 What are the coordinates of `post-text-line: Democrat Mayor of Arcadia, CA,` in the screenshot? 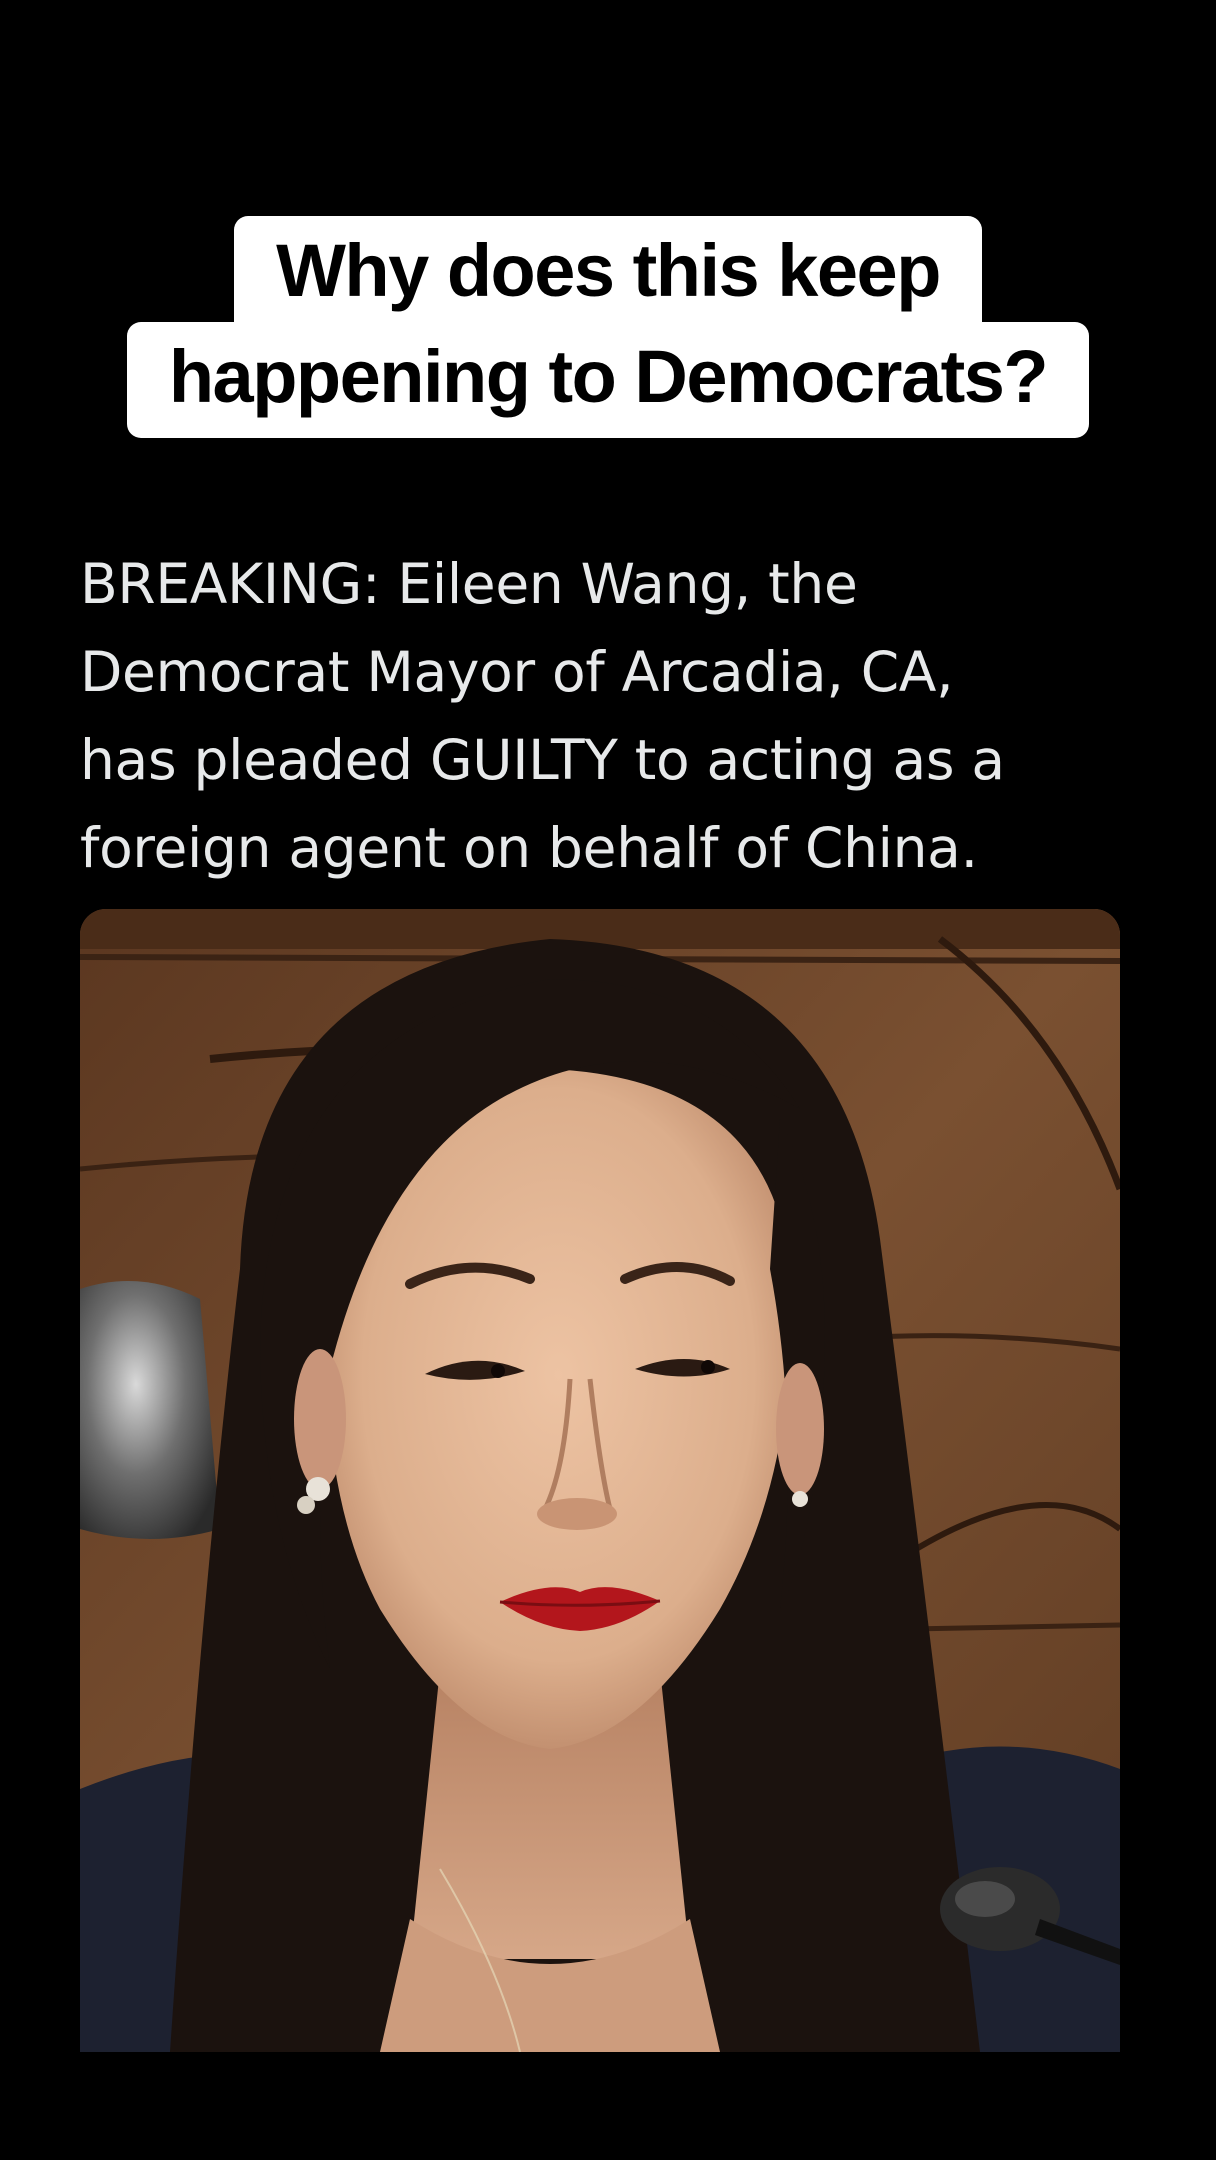 It's located at (517, 672).